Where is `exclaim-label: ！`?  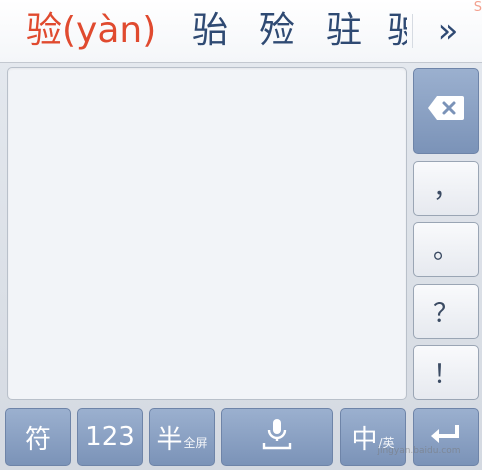
exclaim-label: ！ is located at coordinates (445, 375).